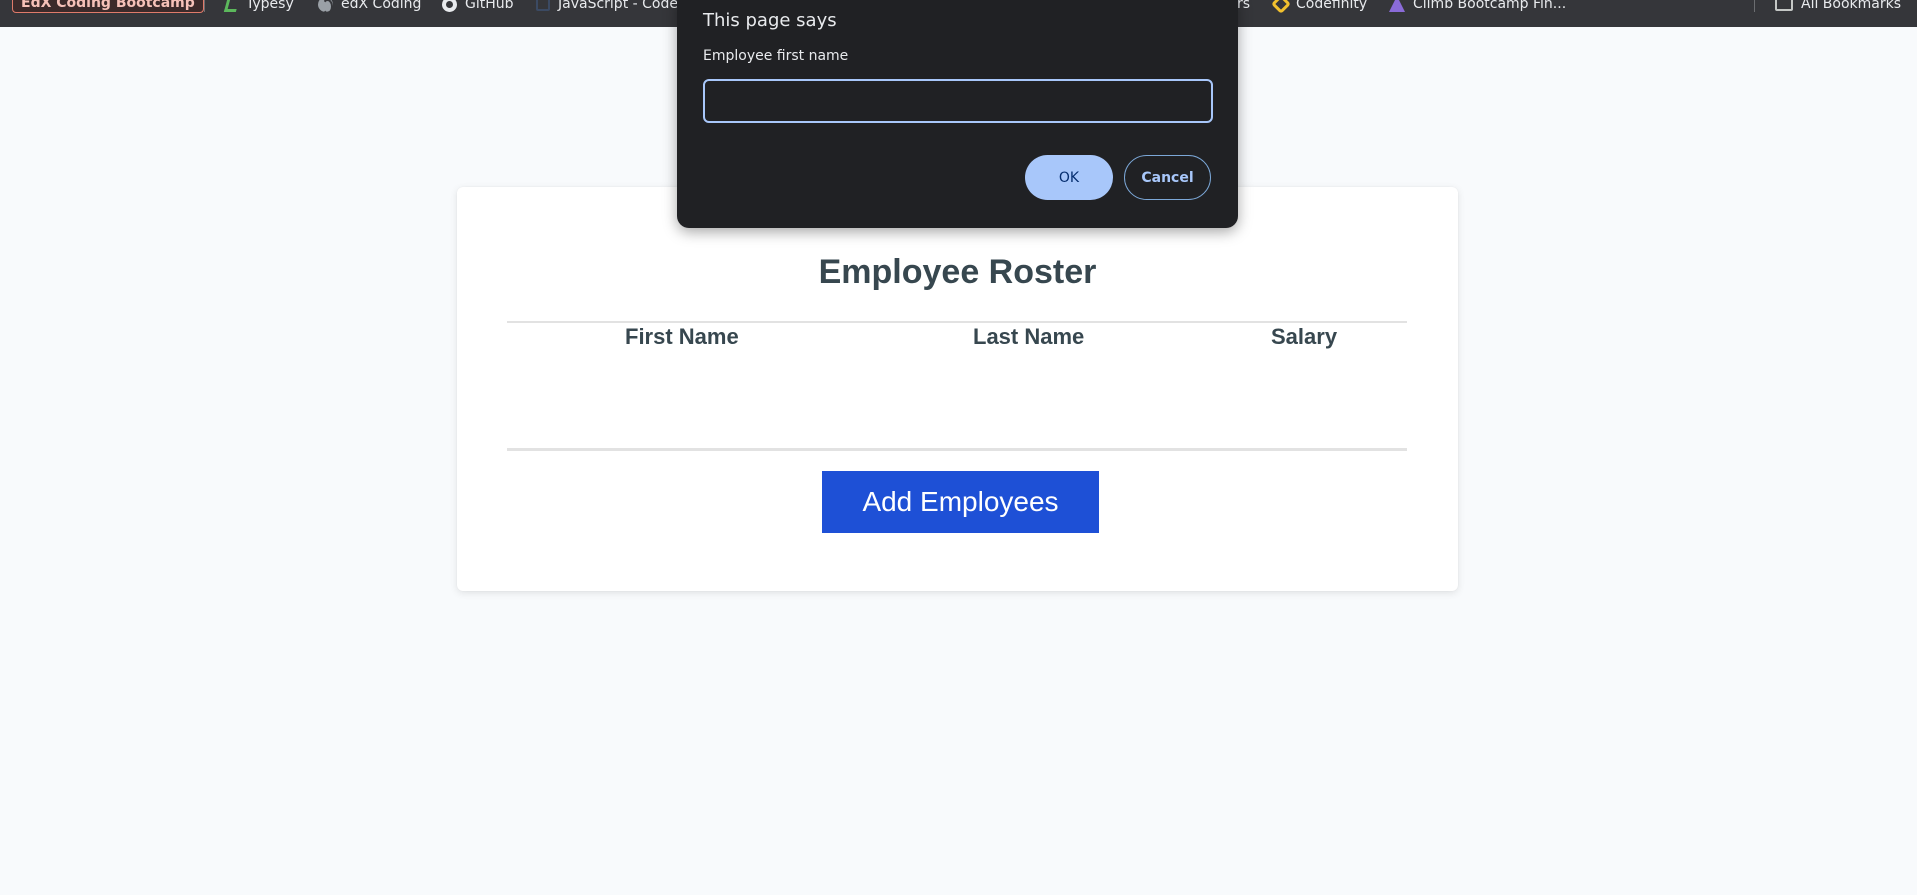 This screenshot has height=895, width=1917. Describe the element at coordinates (232, 6) in the screenshot. I see `typesy-icon` at that location.